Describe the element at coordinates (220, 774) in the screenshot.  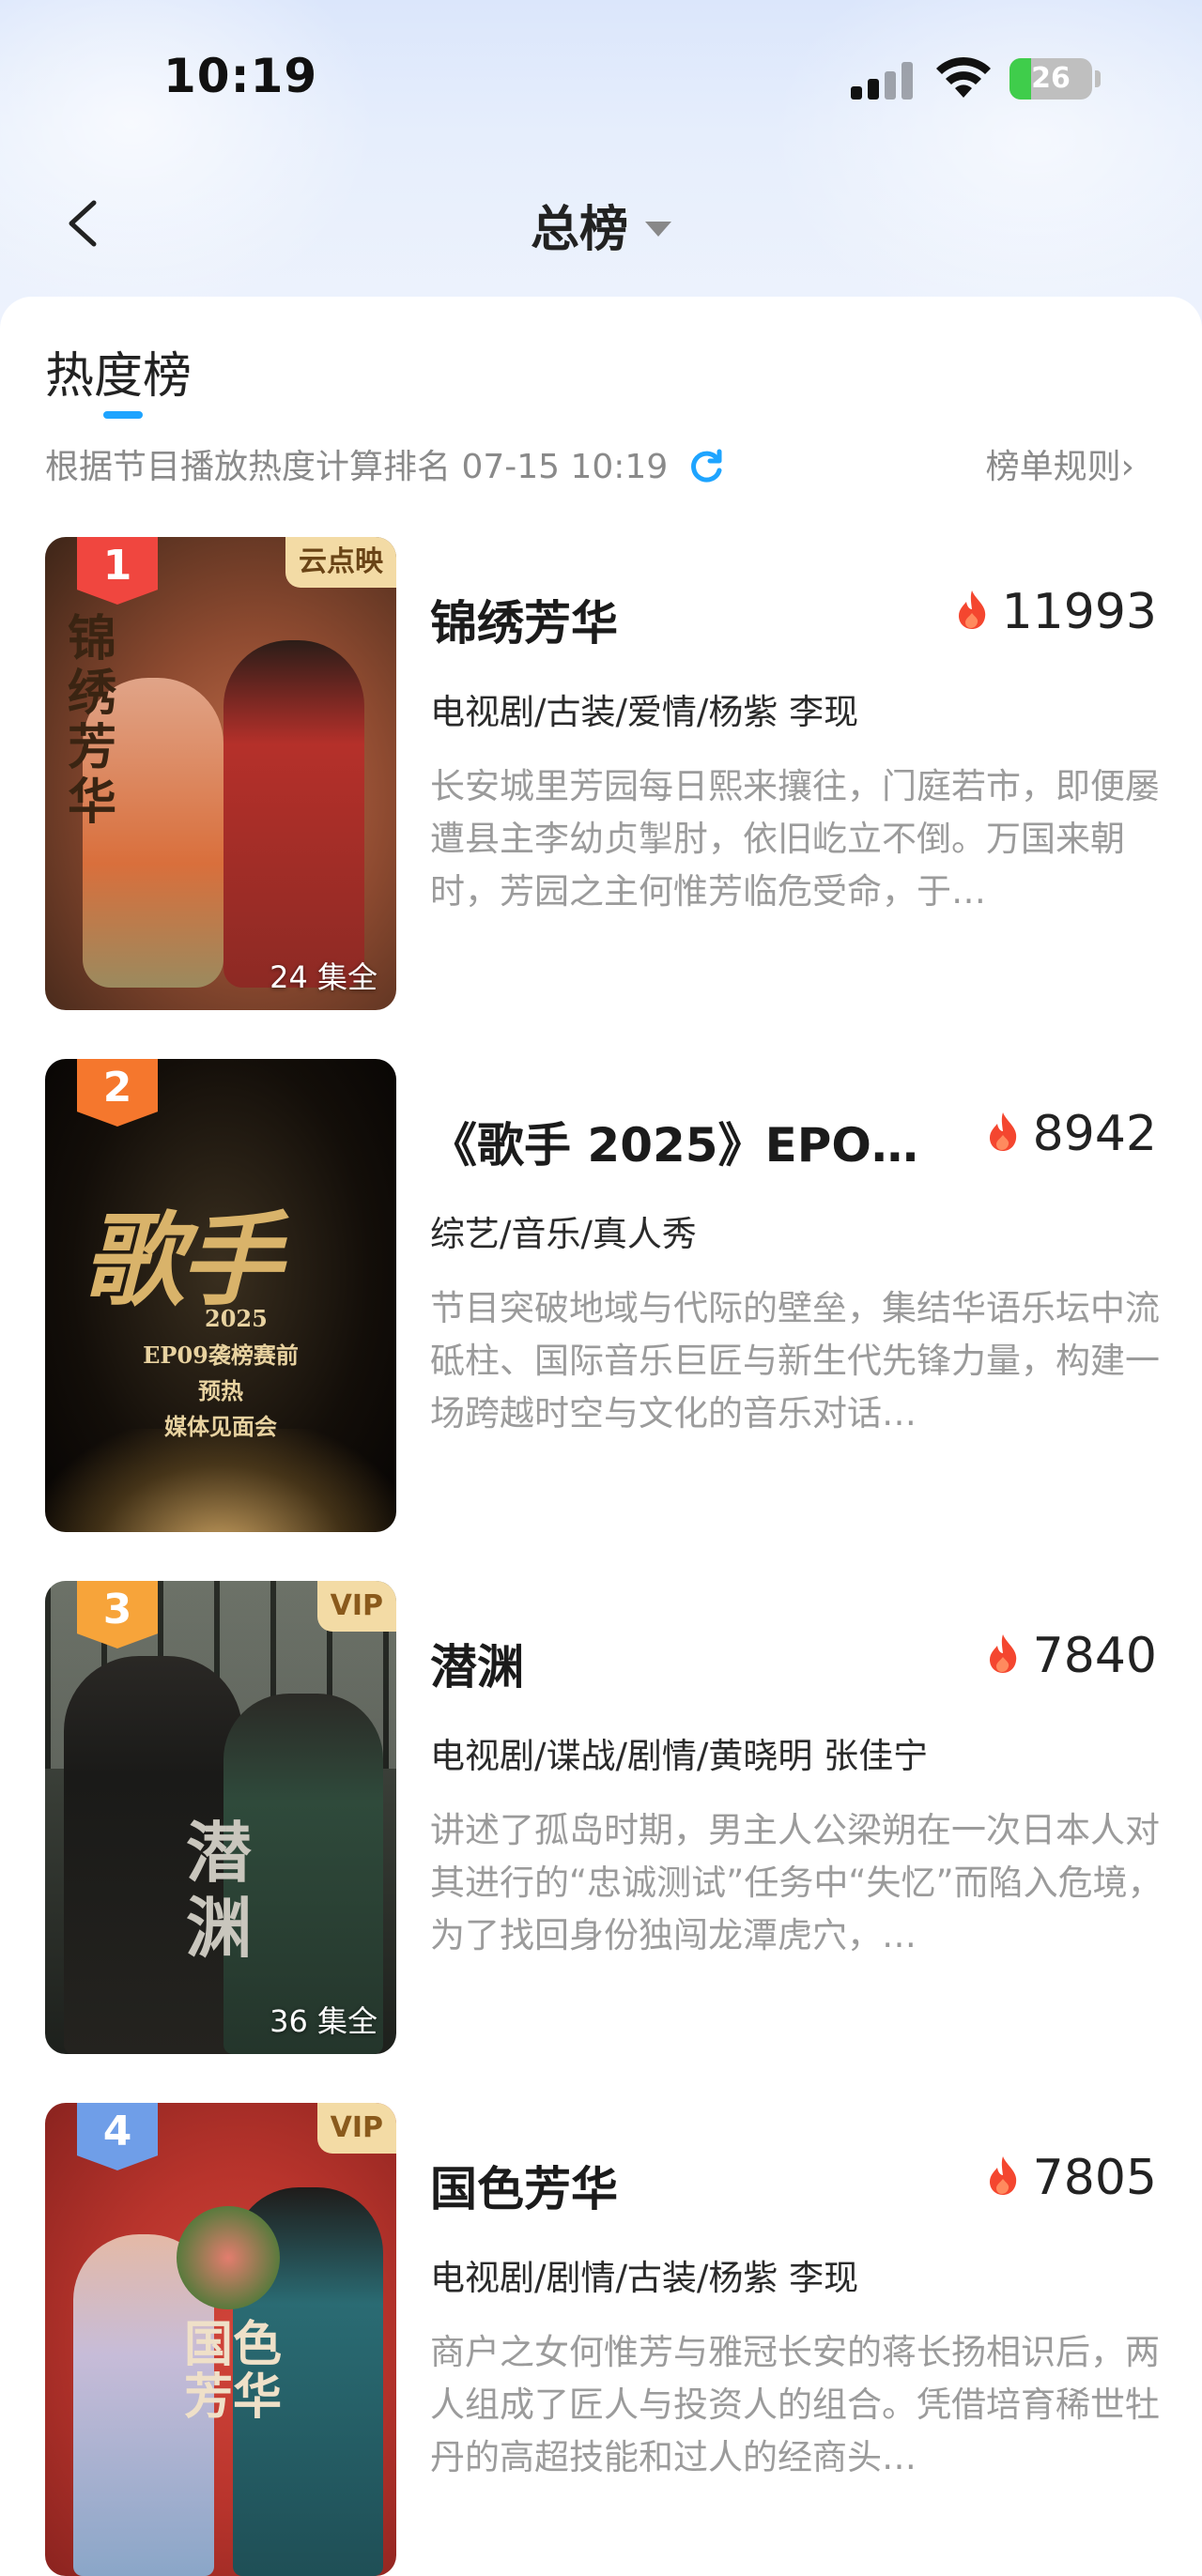
I see `poster-image: 锦绣芳华 1 云点映 24 集全` at that location.